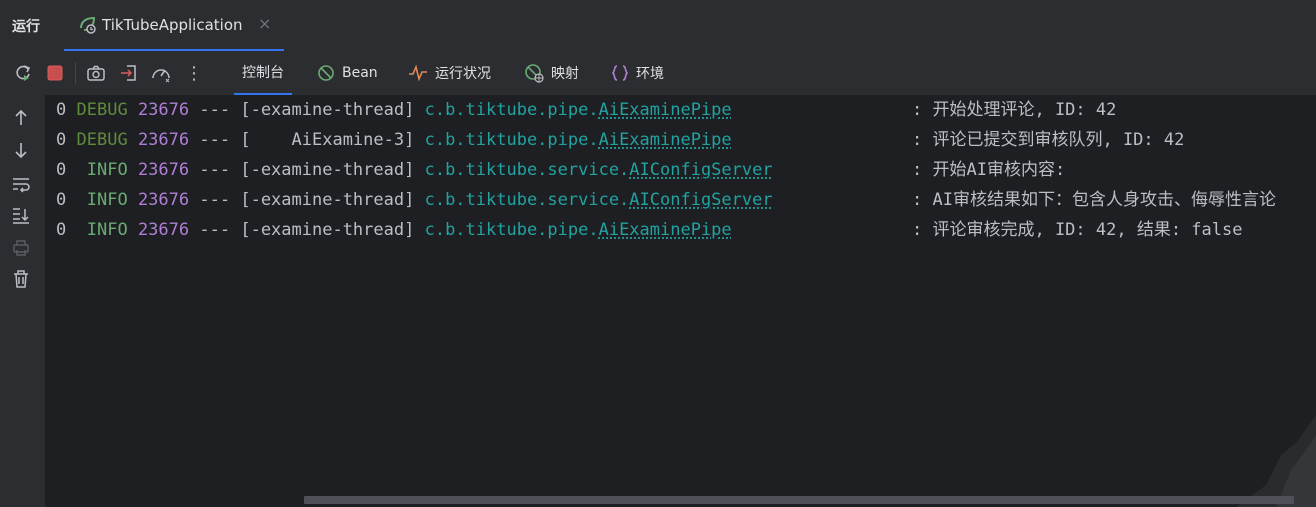 Image resolution: width=1316 pixels, height=507 pixels. I want to click on run-toolbar: ⋮ 控制台 Bean 运行状况 映射 环境, so click(658, 73).